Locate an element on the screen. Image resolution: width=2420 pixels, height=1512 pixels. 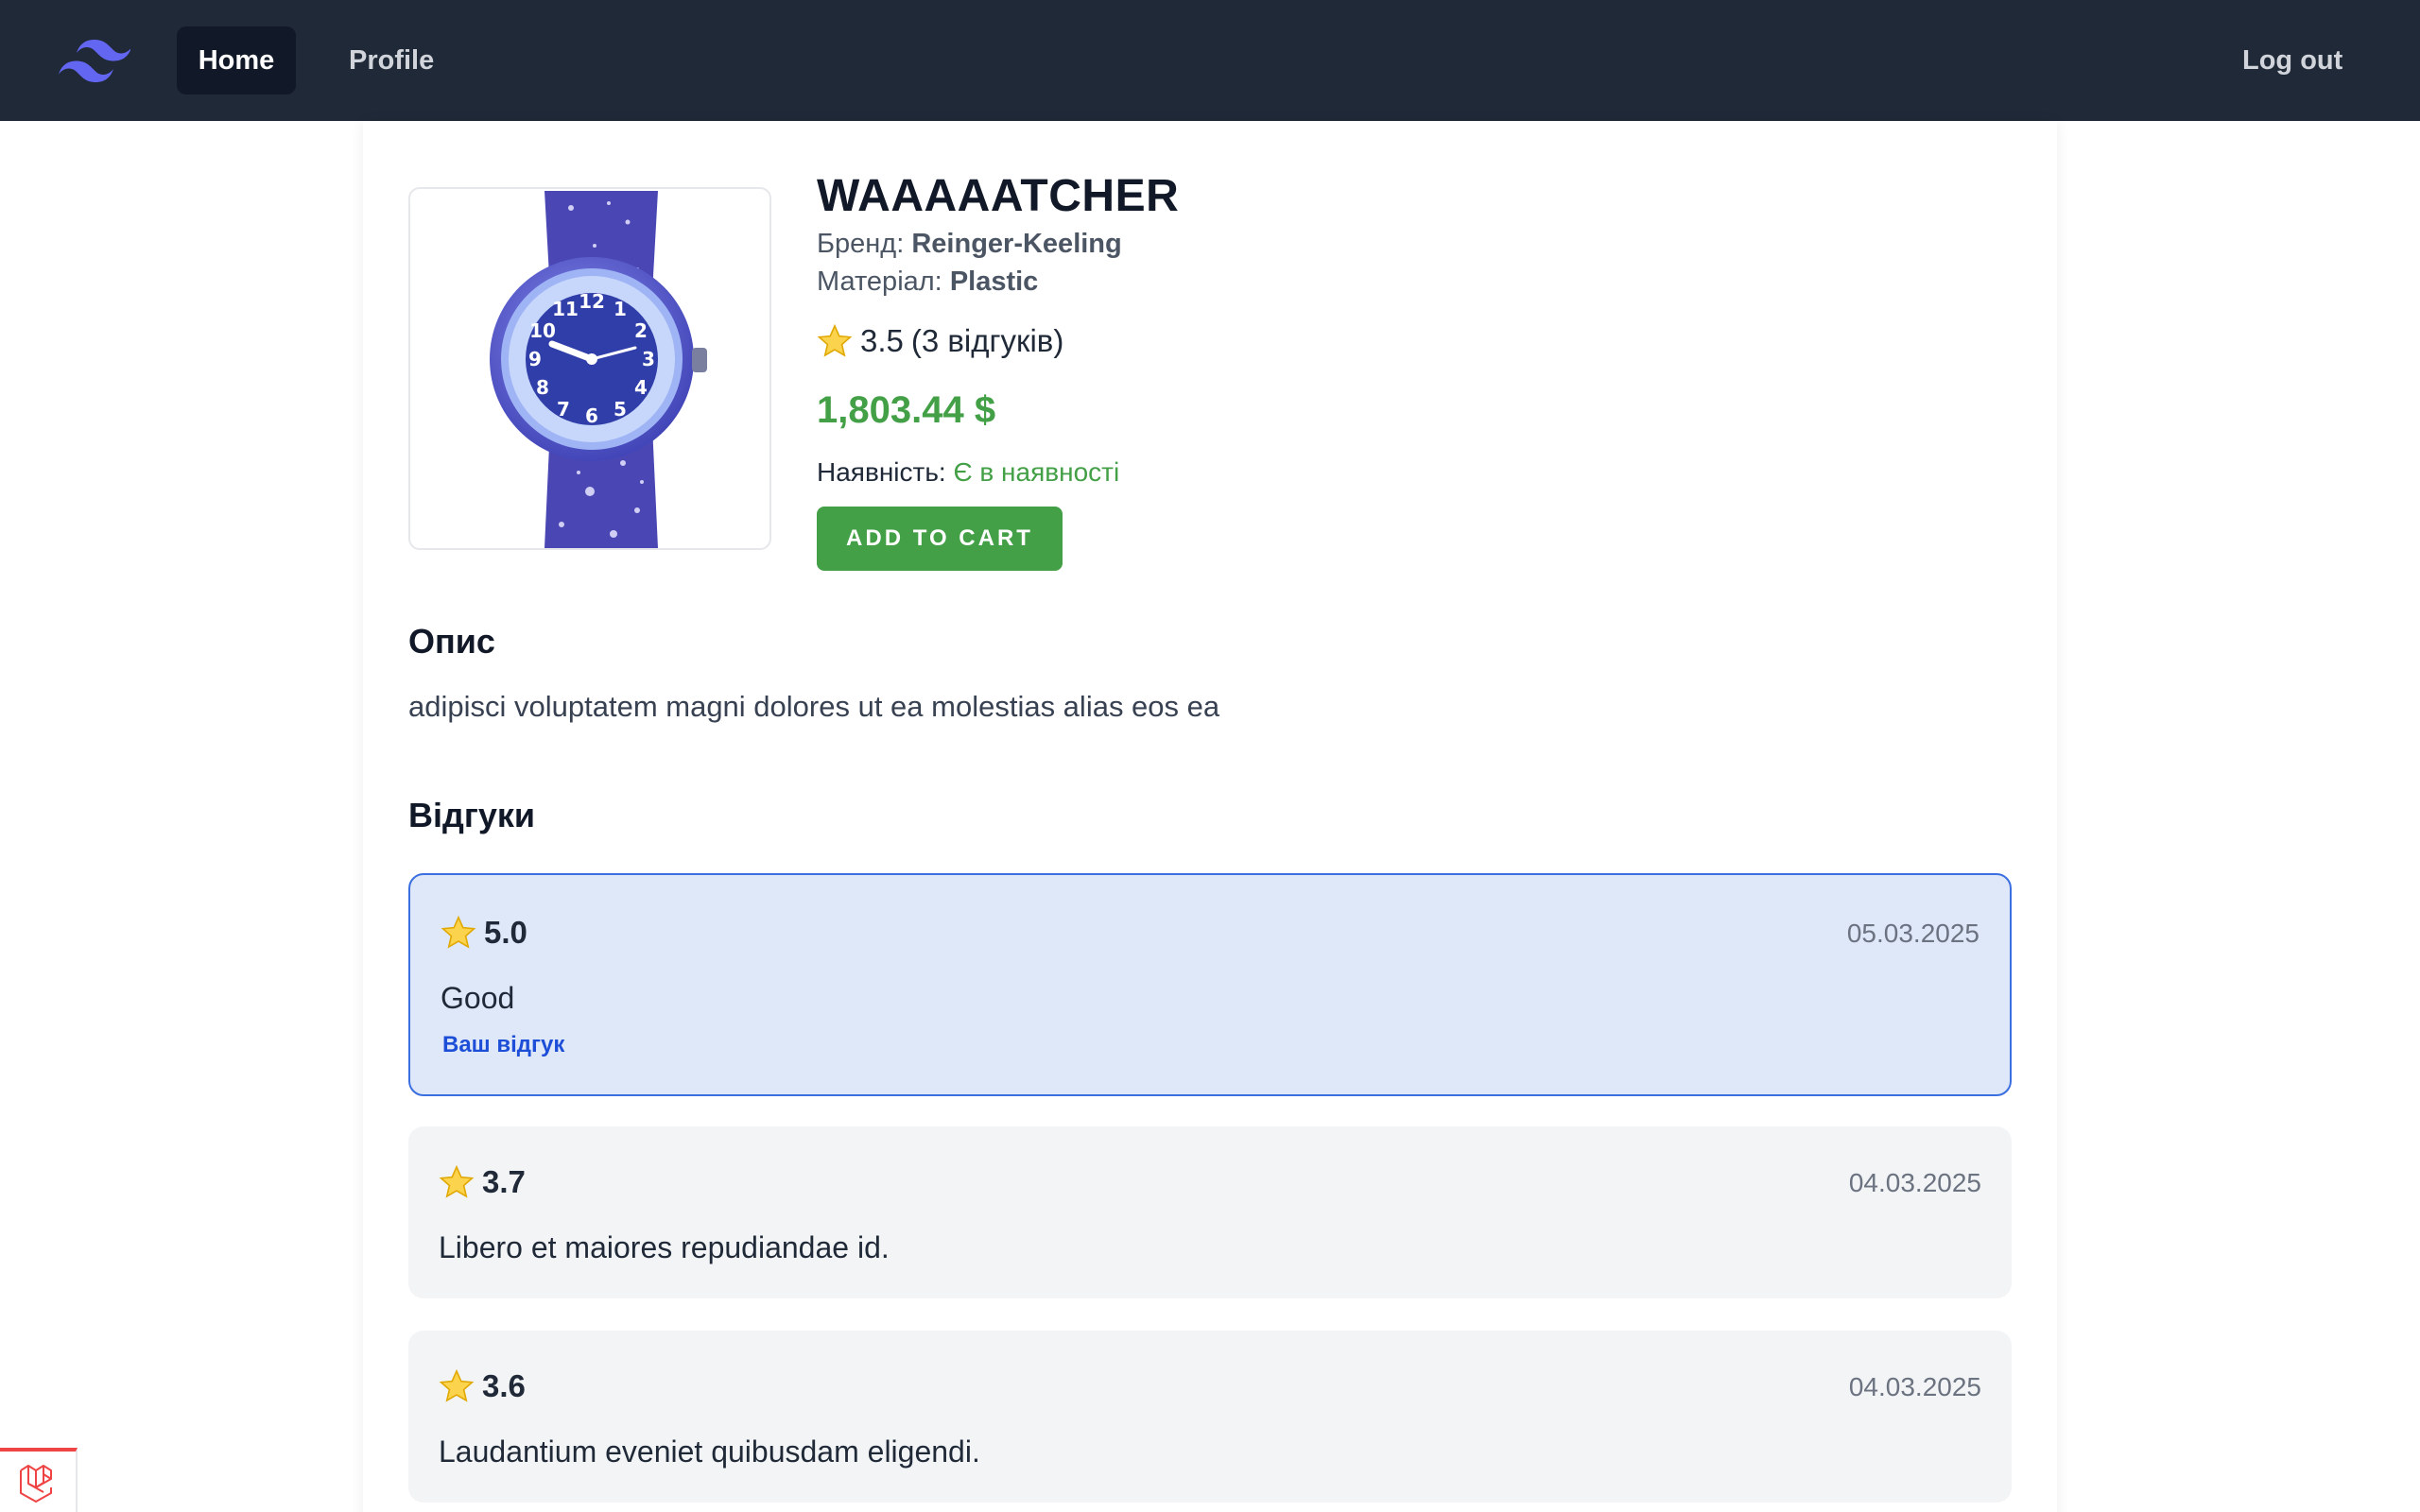
svg-text: 1 is located at coordinates (621, 309).